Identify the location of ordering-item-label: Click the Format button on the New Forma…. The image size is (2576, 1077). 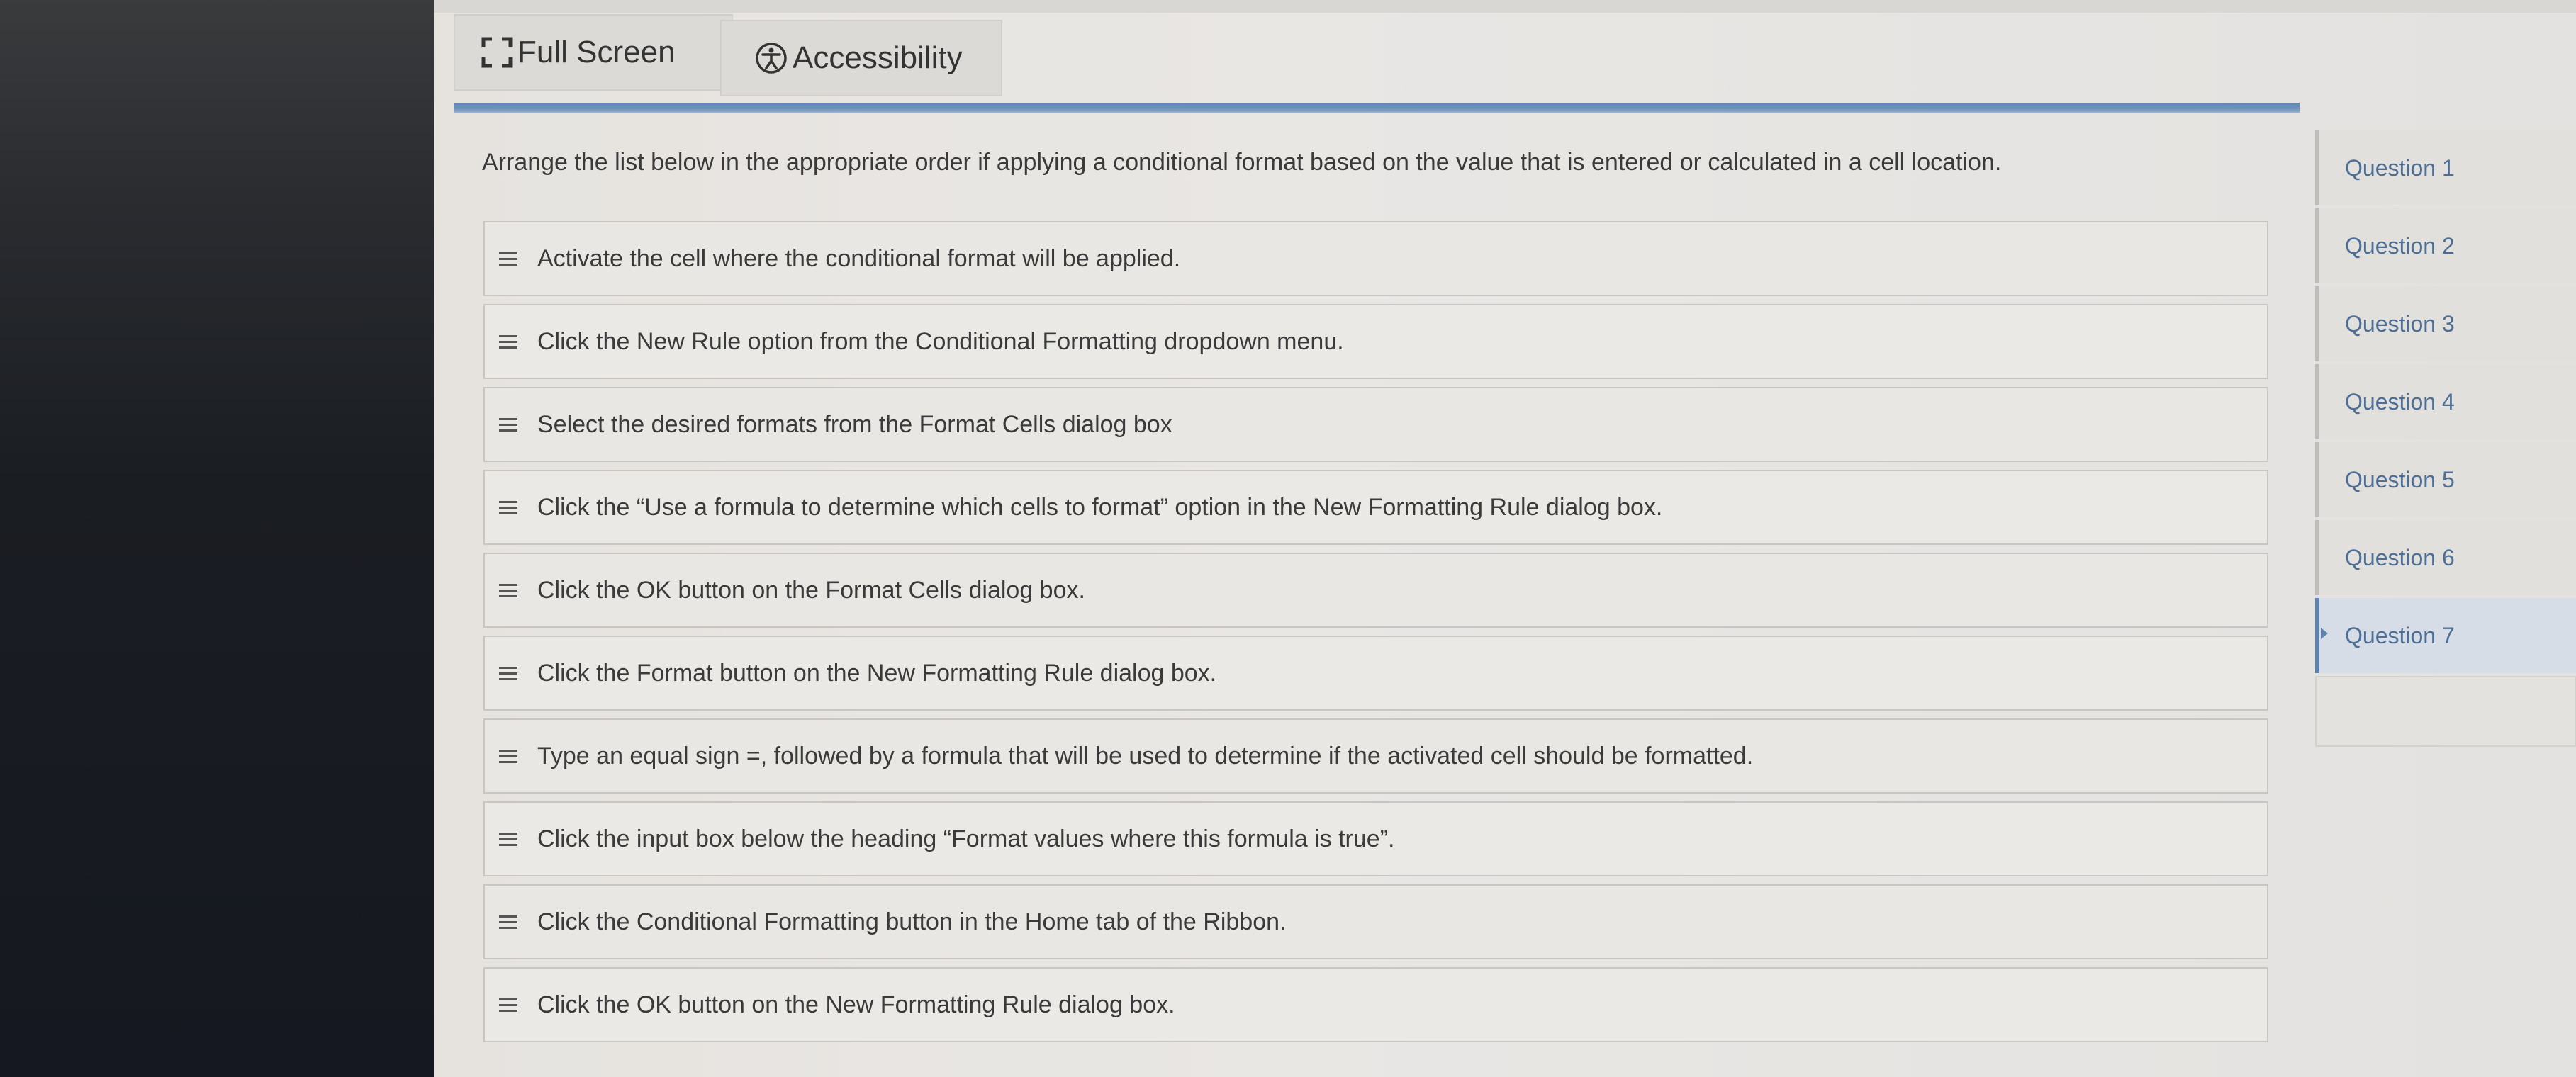
(877, 673).